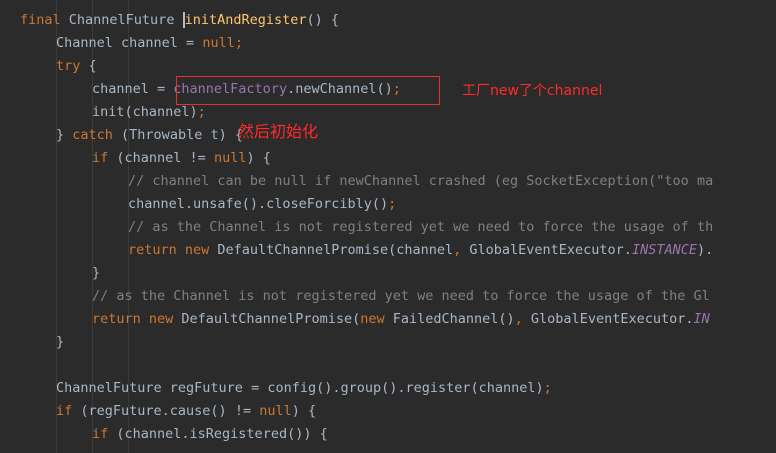 This screenshot has height=453, width=776. I want to click on code-line: if (channel != null) {, so click(181, 158).